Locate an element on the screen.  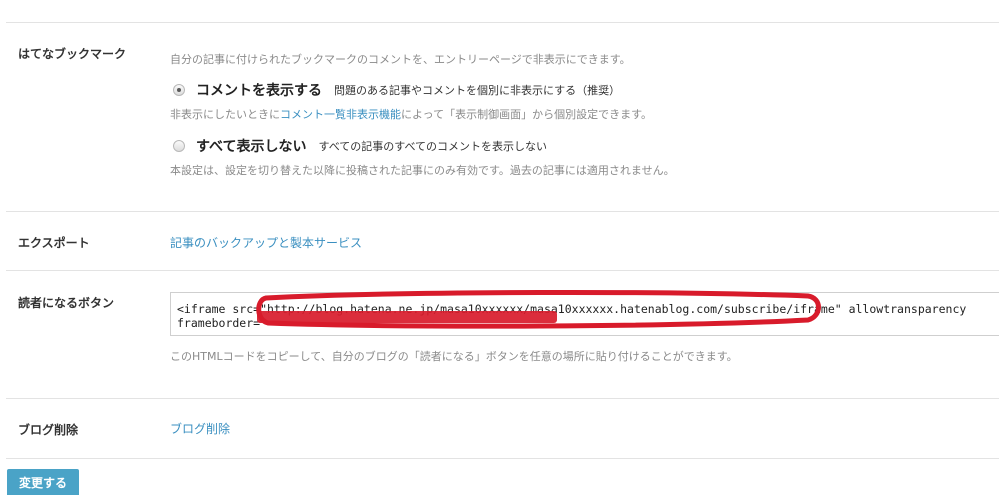
delete-label: ブログ削除 is located at coordinates (48, 430).